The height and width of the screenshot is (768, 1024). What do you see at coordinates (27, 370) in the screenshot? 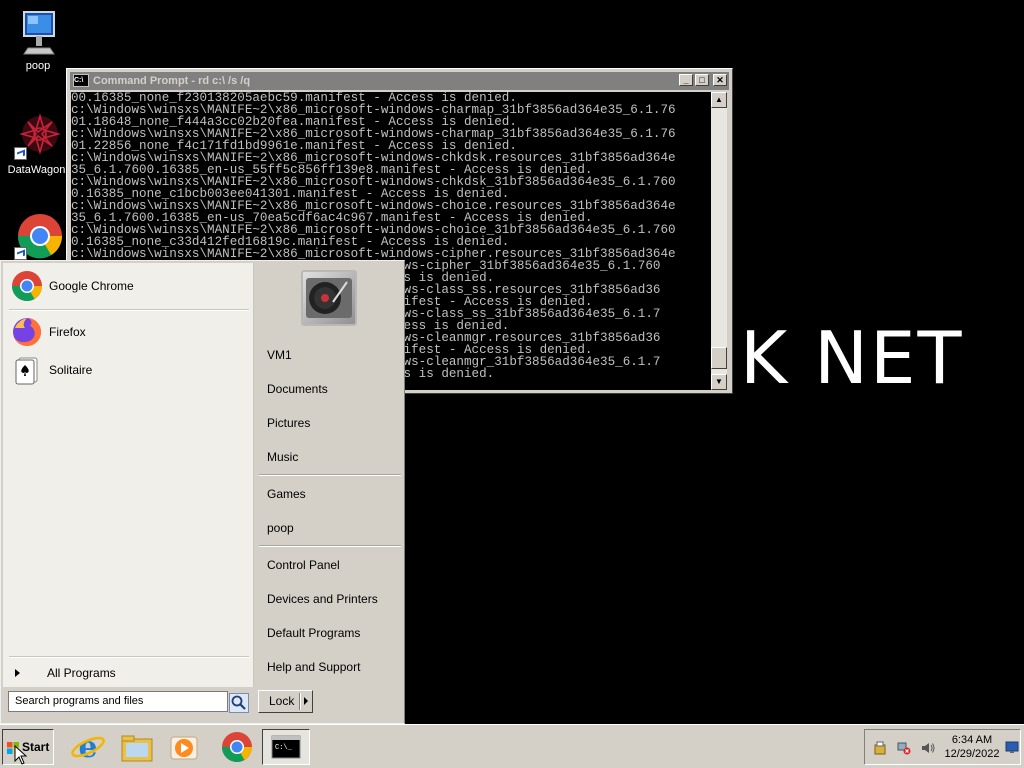
I see `solitaire-icon` at bounding box center [27, 370].